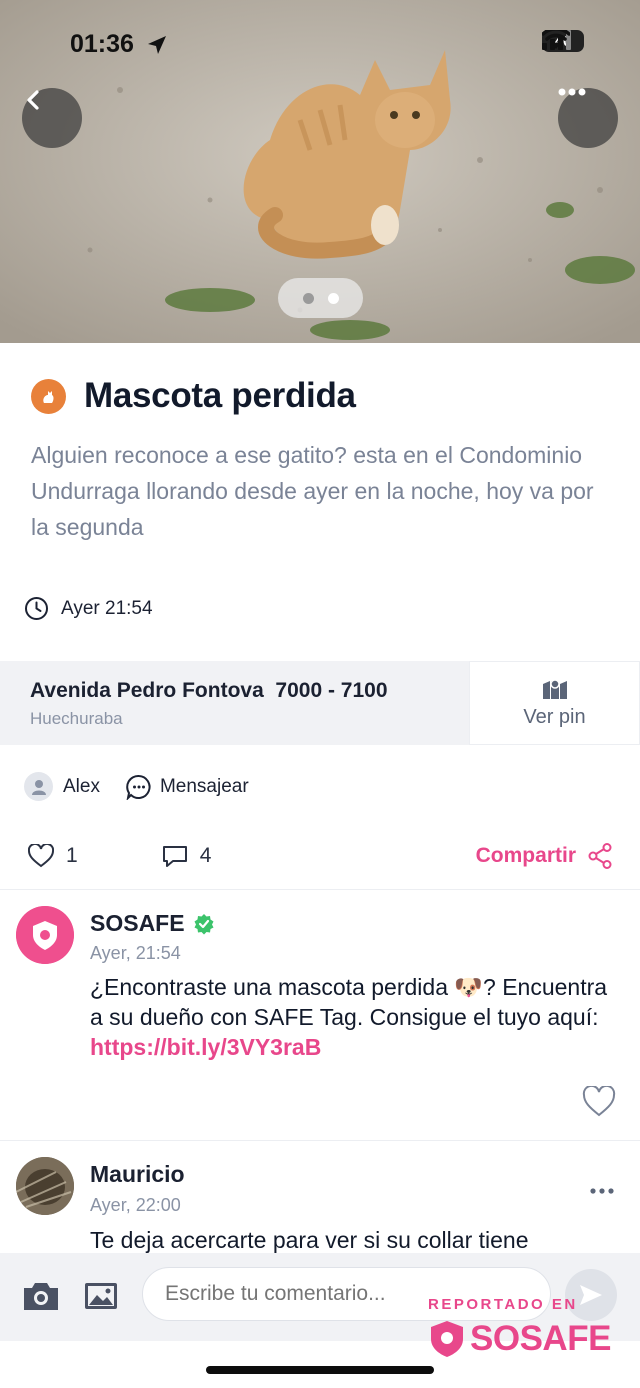 The width and height of the screenshot is (640, 1388). Describe the element at coordinates (135, 1205) in the screenshot. I see `comment-time: Ayer, 22:00` at that location.